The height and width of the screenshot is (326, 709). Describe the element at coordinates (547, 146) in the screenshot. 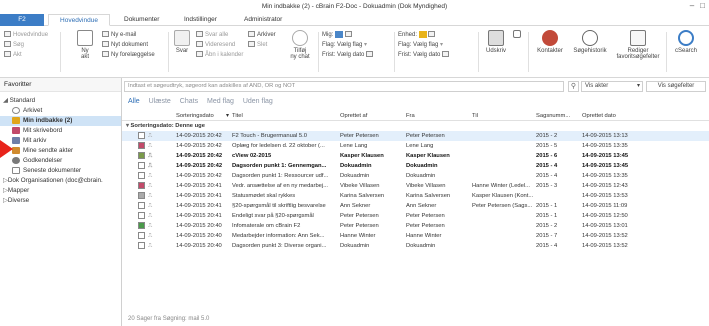

I see `cell-sagsnummer: 2015 - 5` at that location.